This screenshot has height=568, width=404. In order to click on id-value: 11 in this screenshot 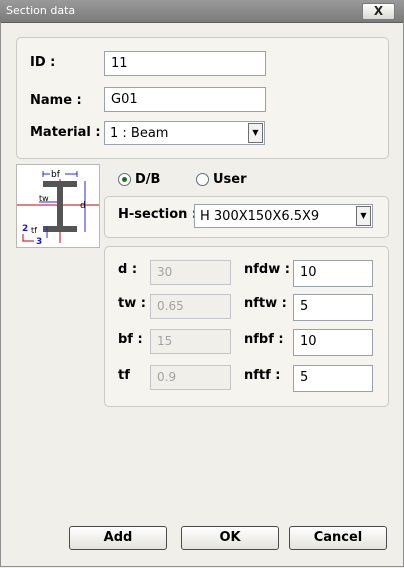, I will do `click(119, 63)`.